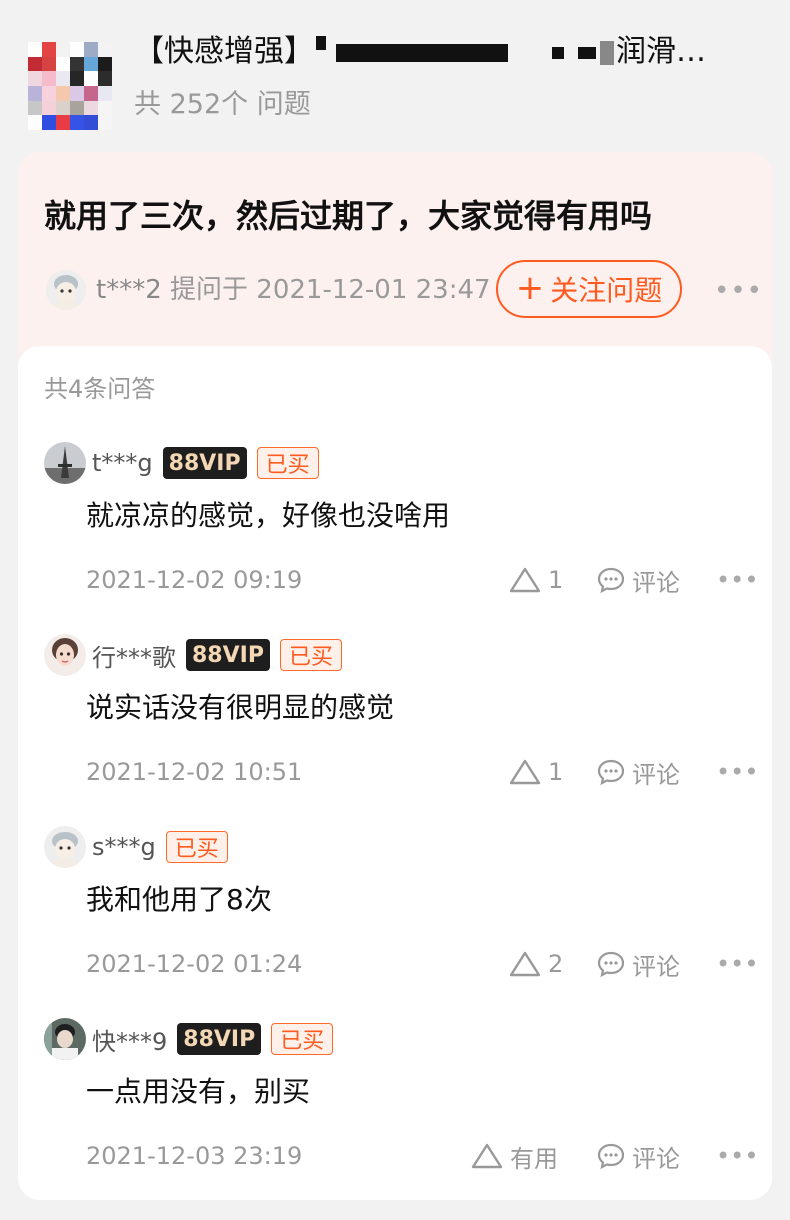 Image resolution: width=790 pixels, height=1220 pixels. I want to click on answer-time: 2021-12-03 23:19, so click(194, 1156).